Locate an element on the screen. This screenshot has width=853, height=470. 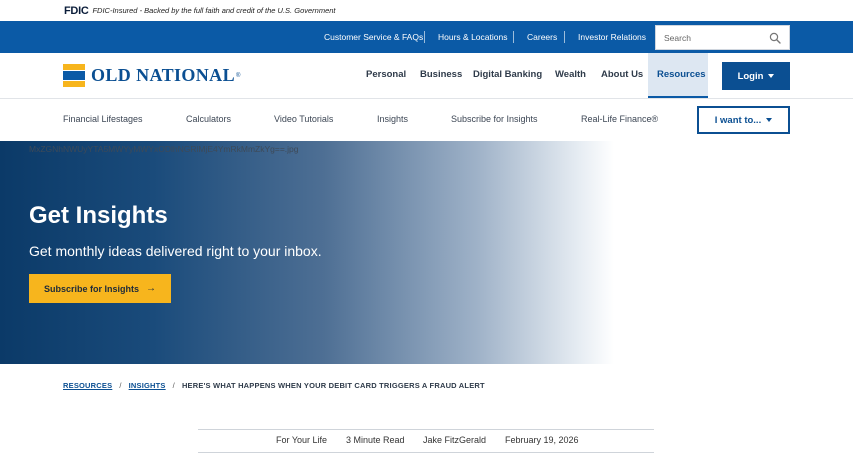
fdic-logo: FDIC is located at coordinates (76, 10).